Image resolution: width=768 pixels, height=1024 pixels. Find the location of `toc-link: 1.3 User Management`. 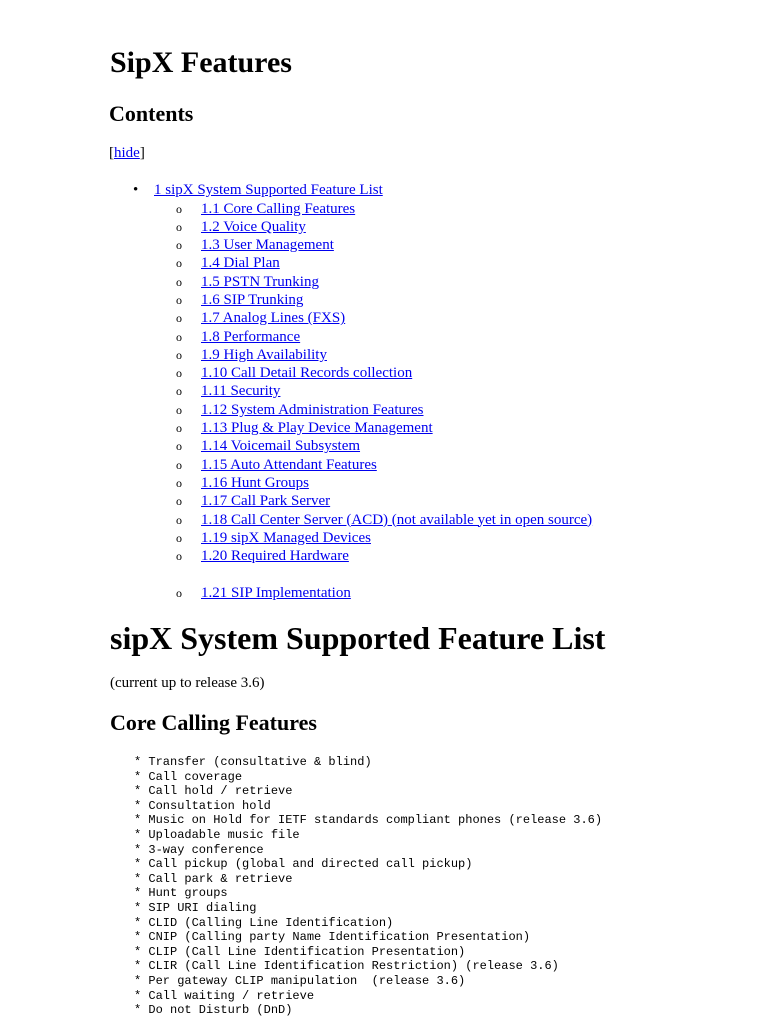

toc-link: 1.3 User Management is located at coordinates (267, 245).